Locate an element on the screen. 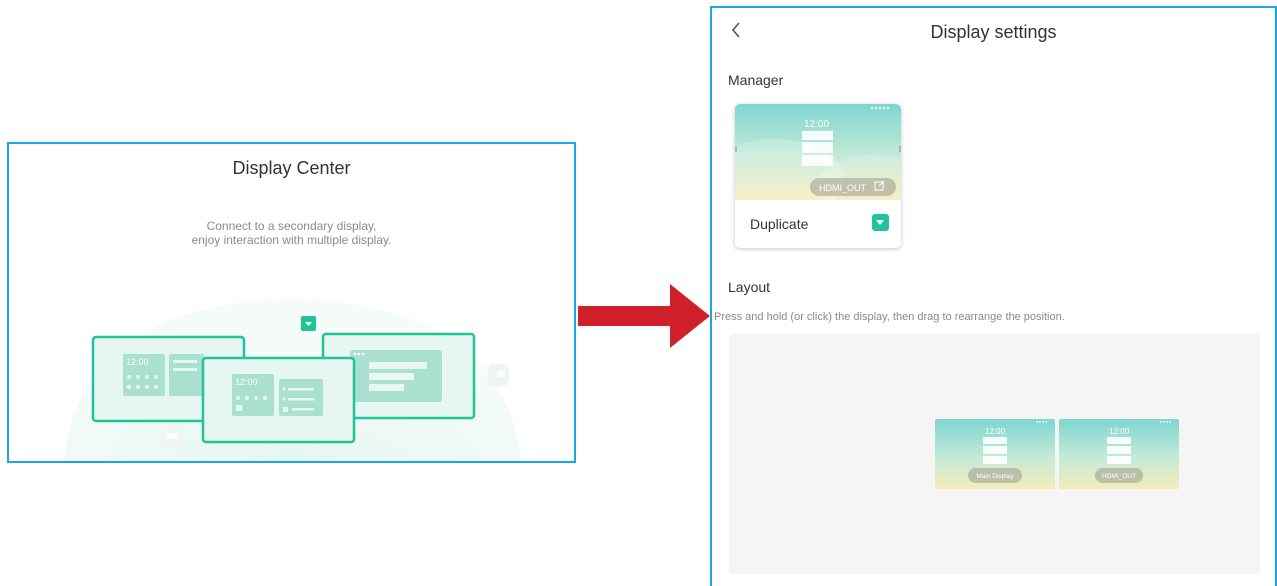 The width and height of the screenshot is (1277, 586). display-mode-label: Duplicate is located at coordinates (779, 224).